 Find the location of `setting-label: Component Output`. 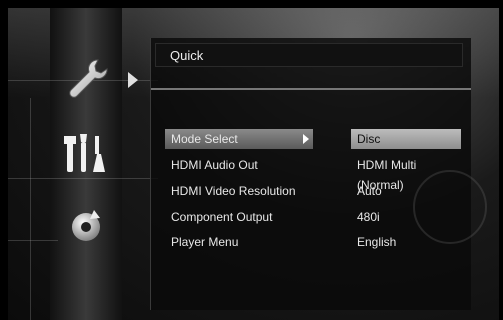

setting-label: Component Output is located at coordinates (222, 217).